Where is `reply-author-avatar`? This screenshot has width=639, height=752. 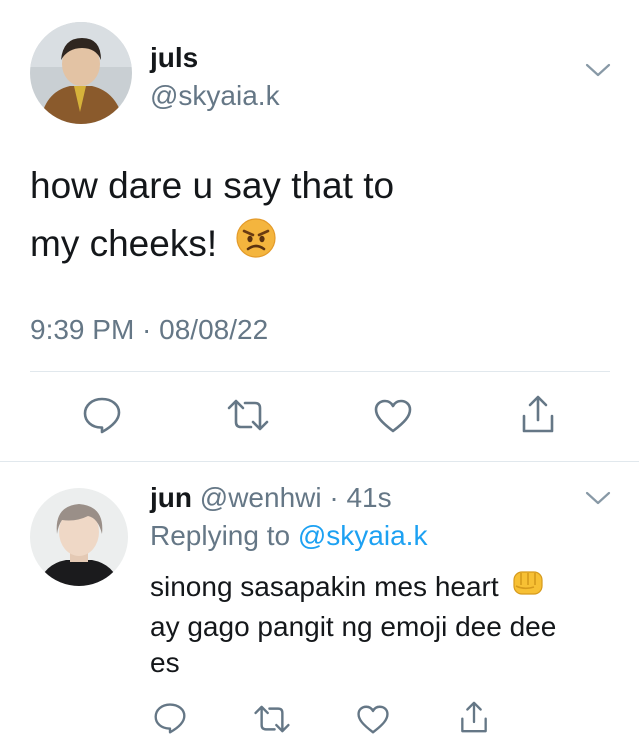
reply-author-avatar is located at coordinates (79, 537).